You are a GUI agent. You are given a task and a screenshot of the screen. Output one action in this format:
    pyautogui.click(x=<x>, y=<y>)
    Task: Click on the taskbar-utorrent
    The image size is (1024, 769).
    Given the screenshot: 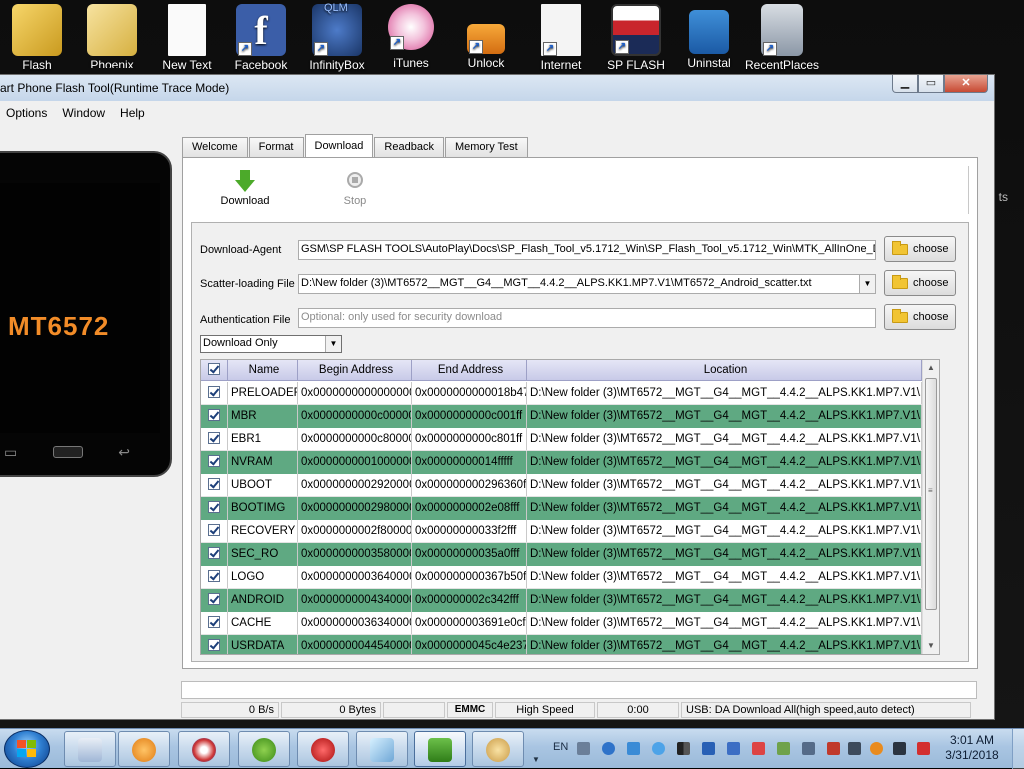 What is the action you would take?
    pyautogui.click(x=264, y=749)
    